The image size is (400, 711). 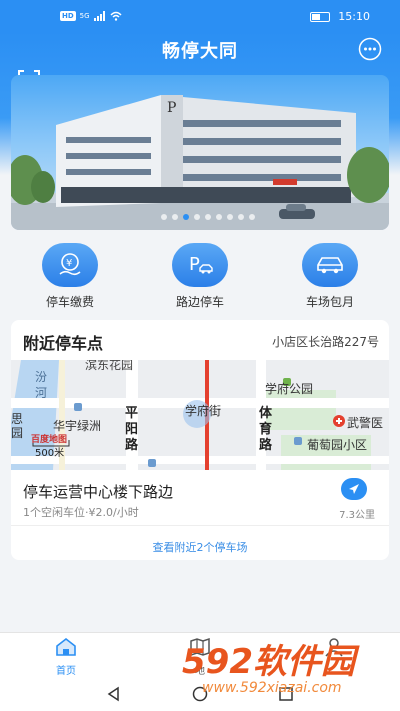 I want to click on map-label-yuan: 园, so click(x=17, y=433).